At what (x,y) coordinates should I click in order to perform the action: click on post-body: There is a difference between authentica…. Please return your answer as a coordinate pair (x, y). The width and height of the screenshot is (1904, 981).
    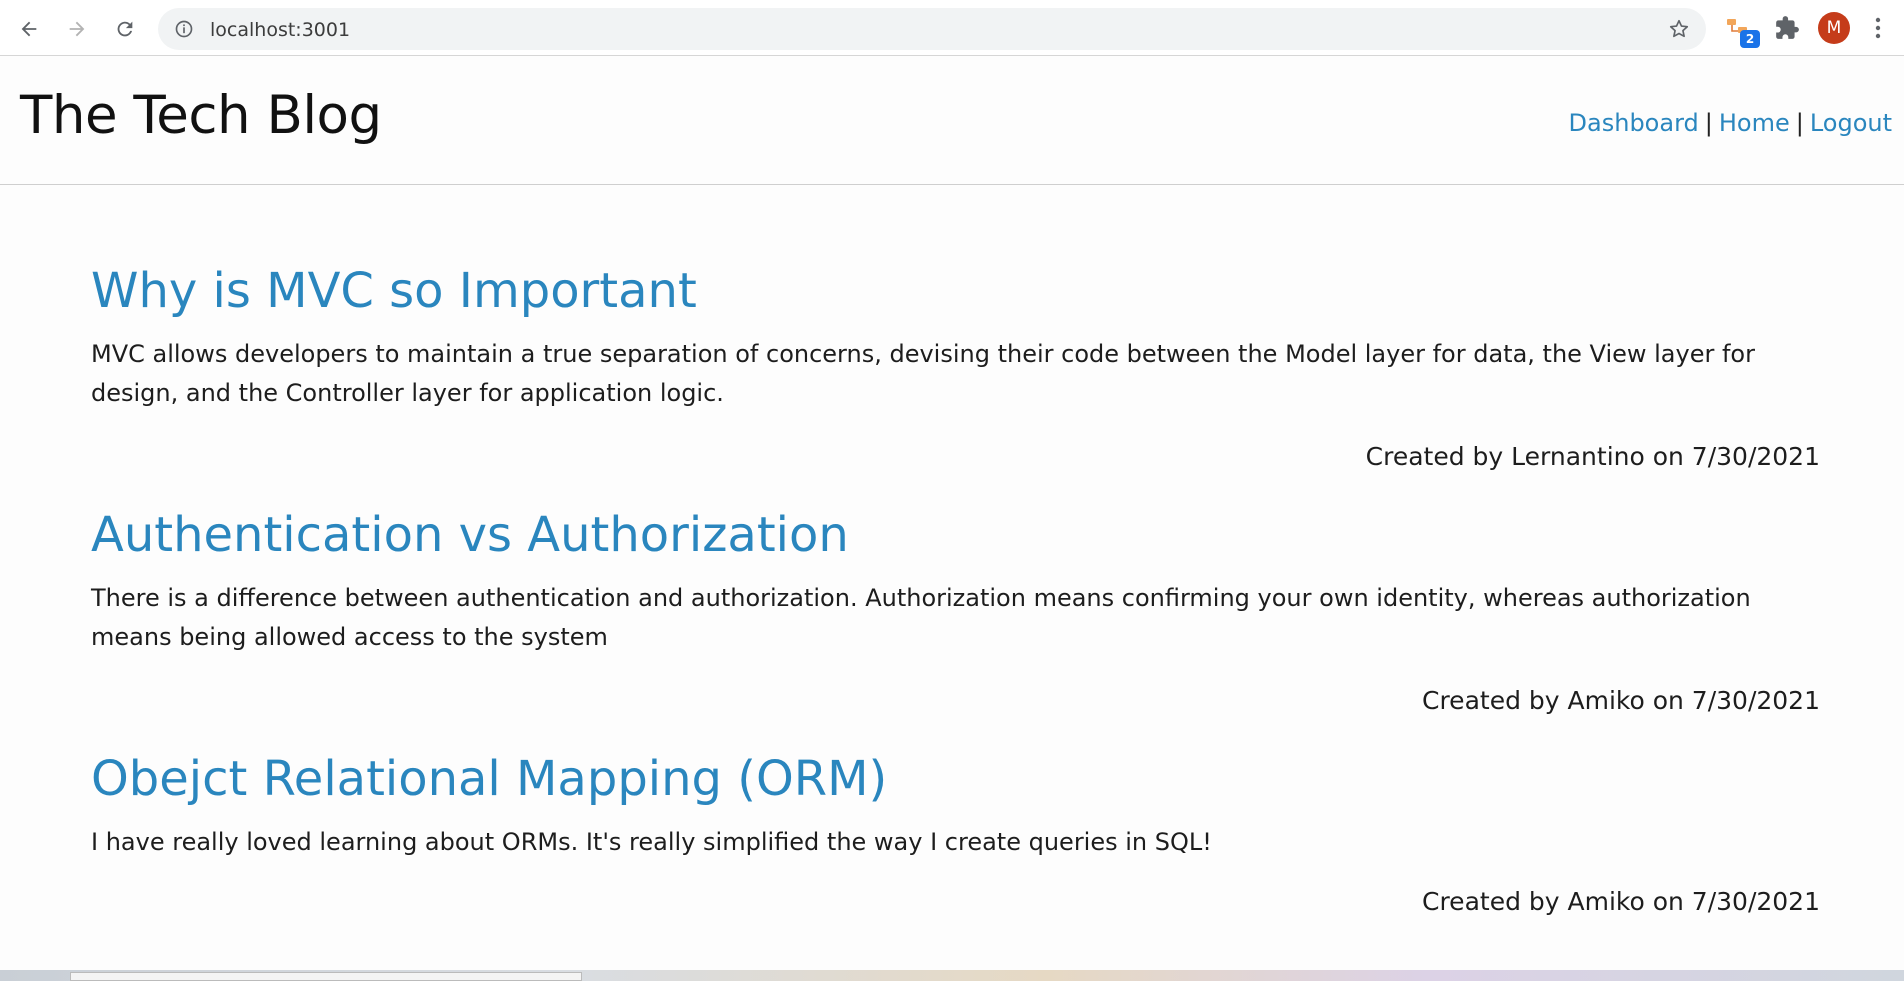
    Looking at the image, I should click on (921, 617).